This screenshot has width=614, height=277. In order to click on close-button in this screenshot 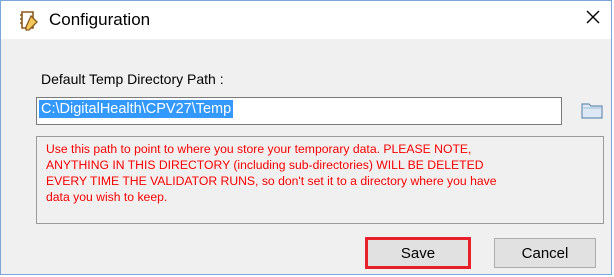, I will do `click(593, 19)`.